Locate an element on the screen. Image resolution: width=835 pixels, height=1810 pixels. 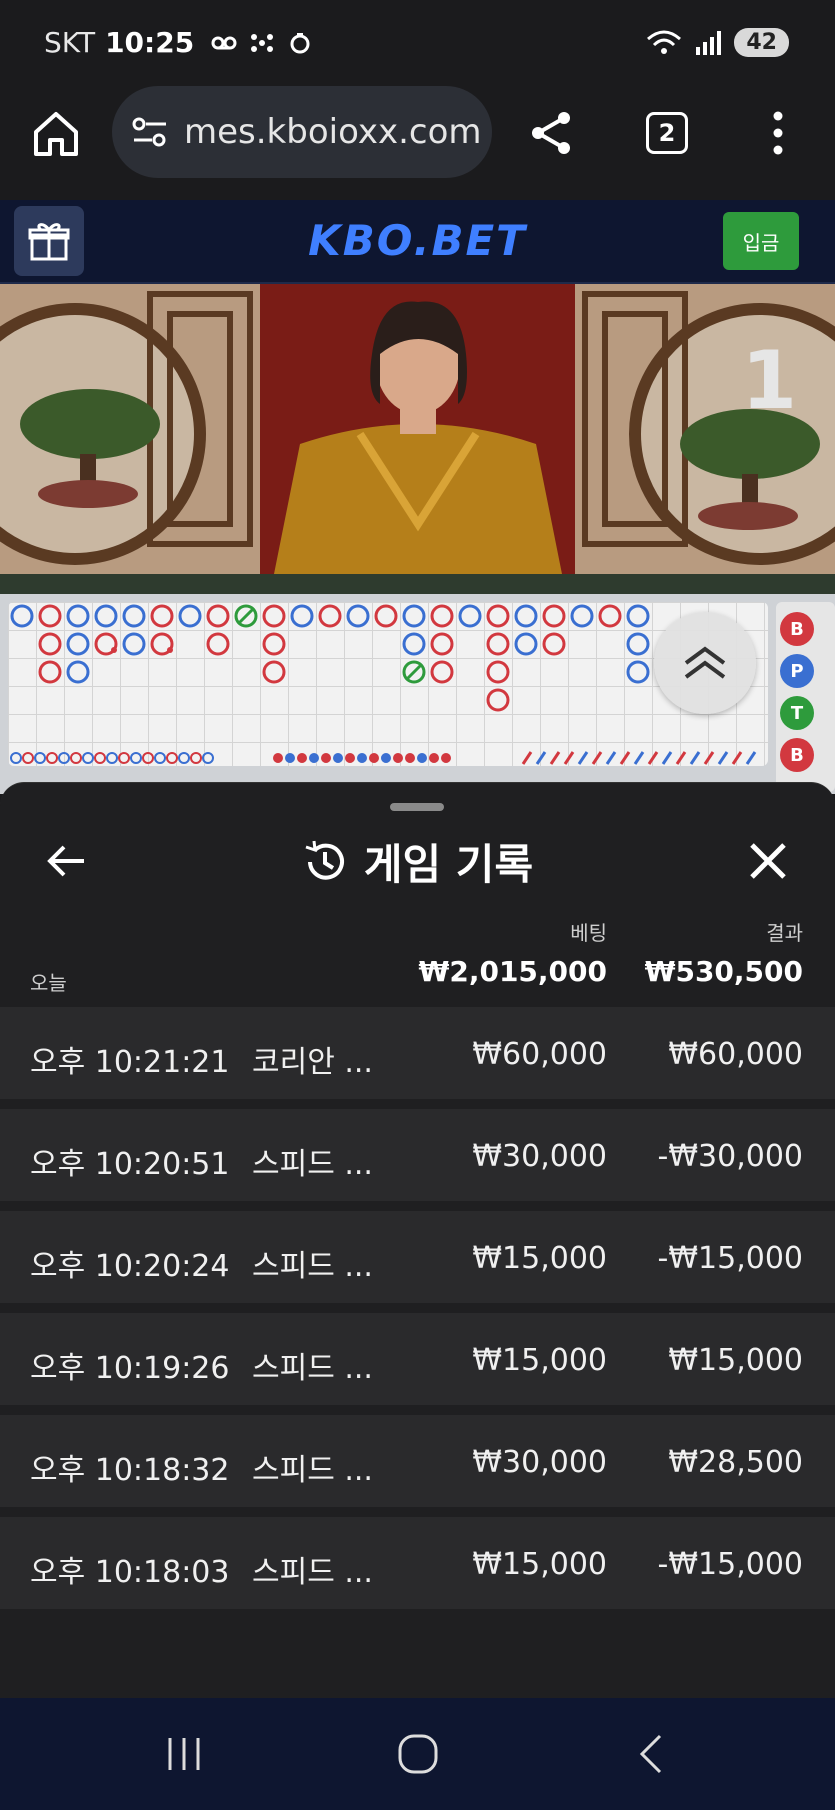
recent-apps-icon is located at coordinates (184, 1754).